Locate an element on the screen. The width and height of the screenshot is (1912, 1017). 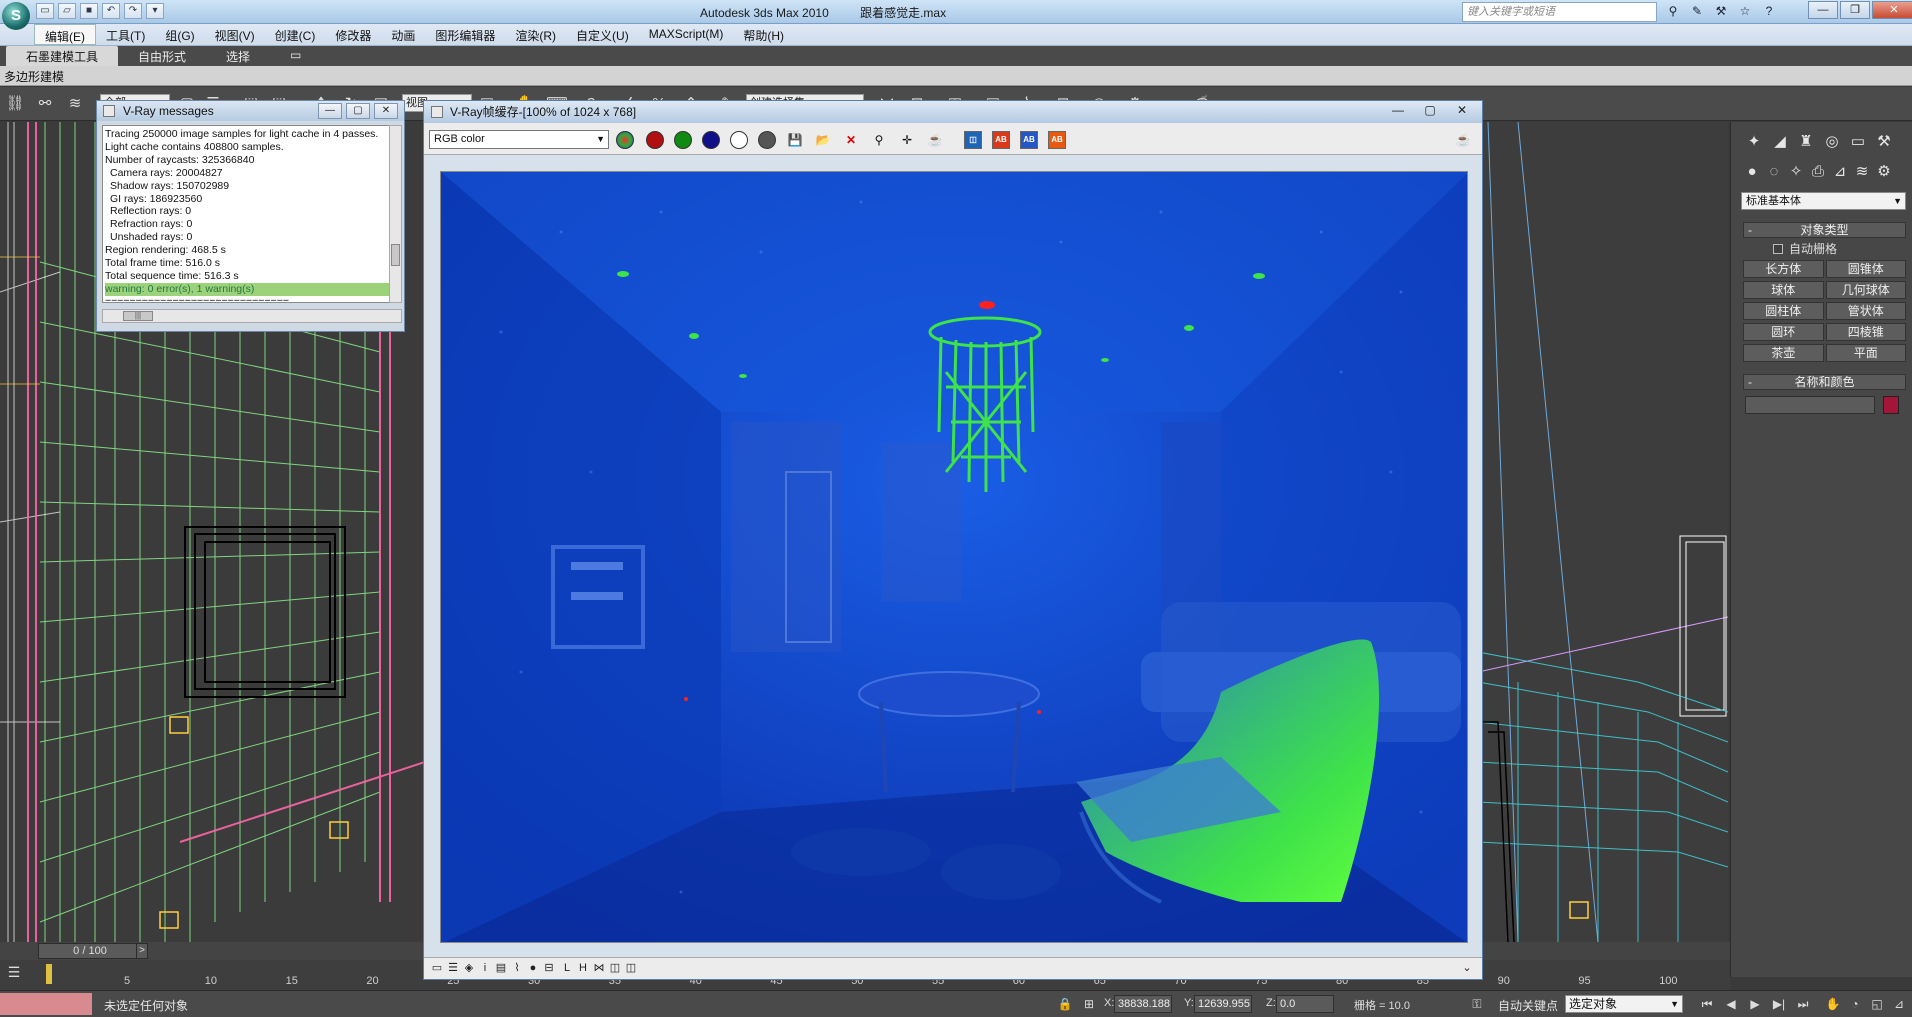
sphere-button: 球体 is located at coordinates (1783, 290).